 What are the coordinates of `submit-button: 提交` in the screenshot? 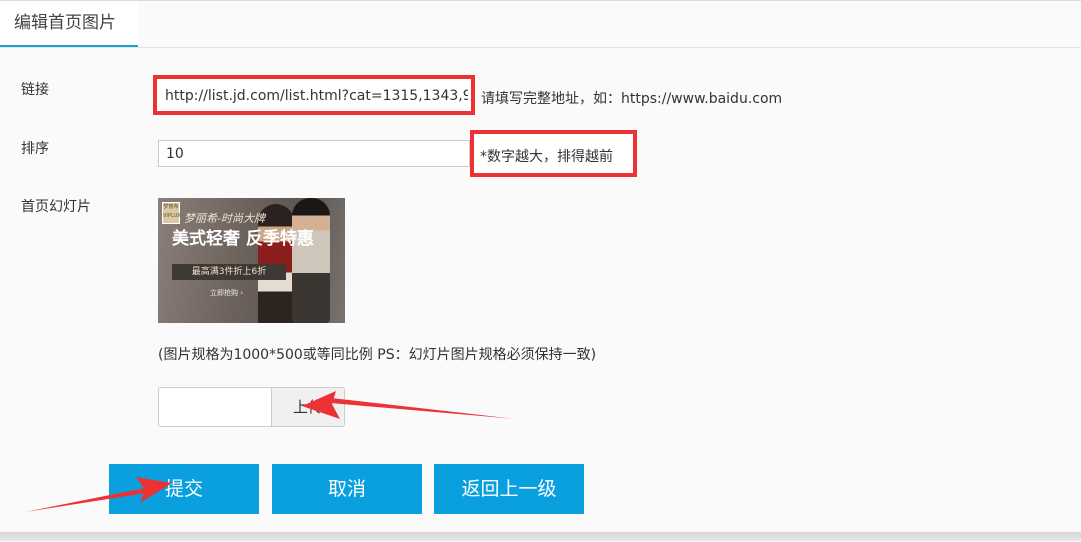 It's located at (184, 489).